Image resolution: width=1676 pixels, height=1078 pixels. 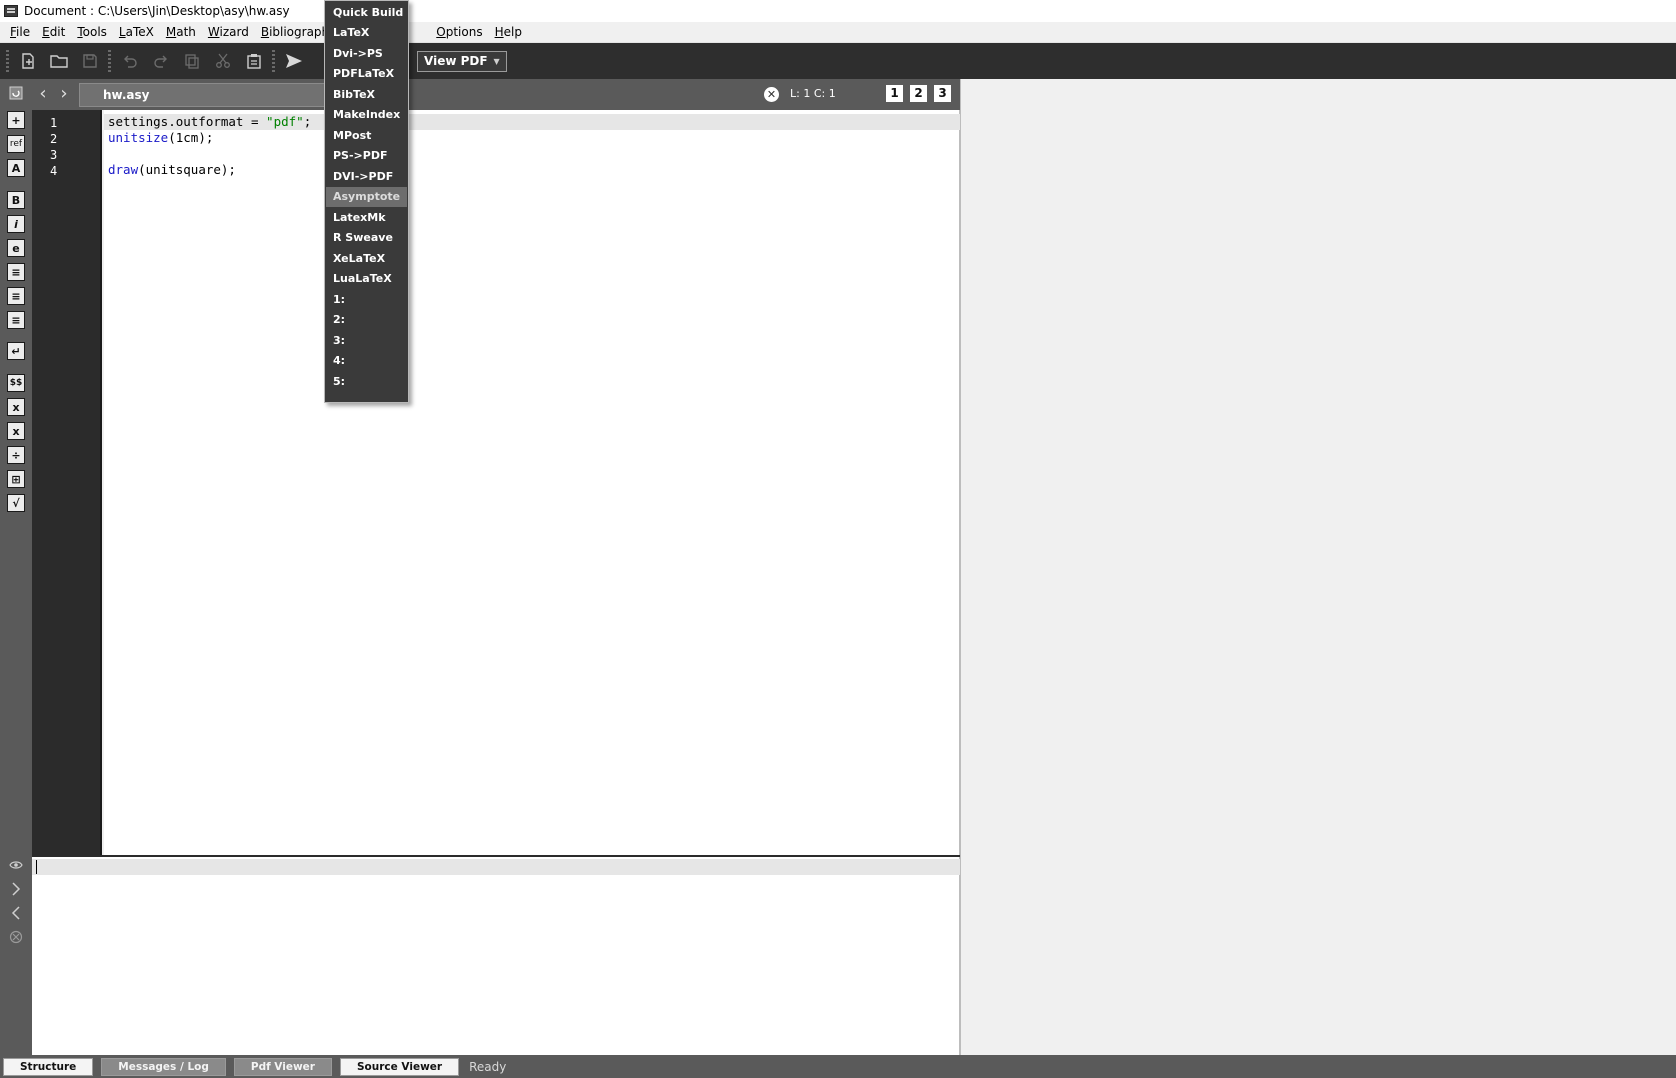 What do you see at coordinates (64, 94) in the screenshot?
I see `next-document-button: ›` at bounding box center [64, 94].